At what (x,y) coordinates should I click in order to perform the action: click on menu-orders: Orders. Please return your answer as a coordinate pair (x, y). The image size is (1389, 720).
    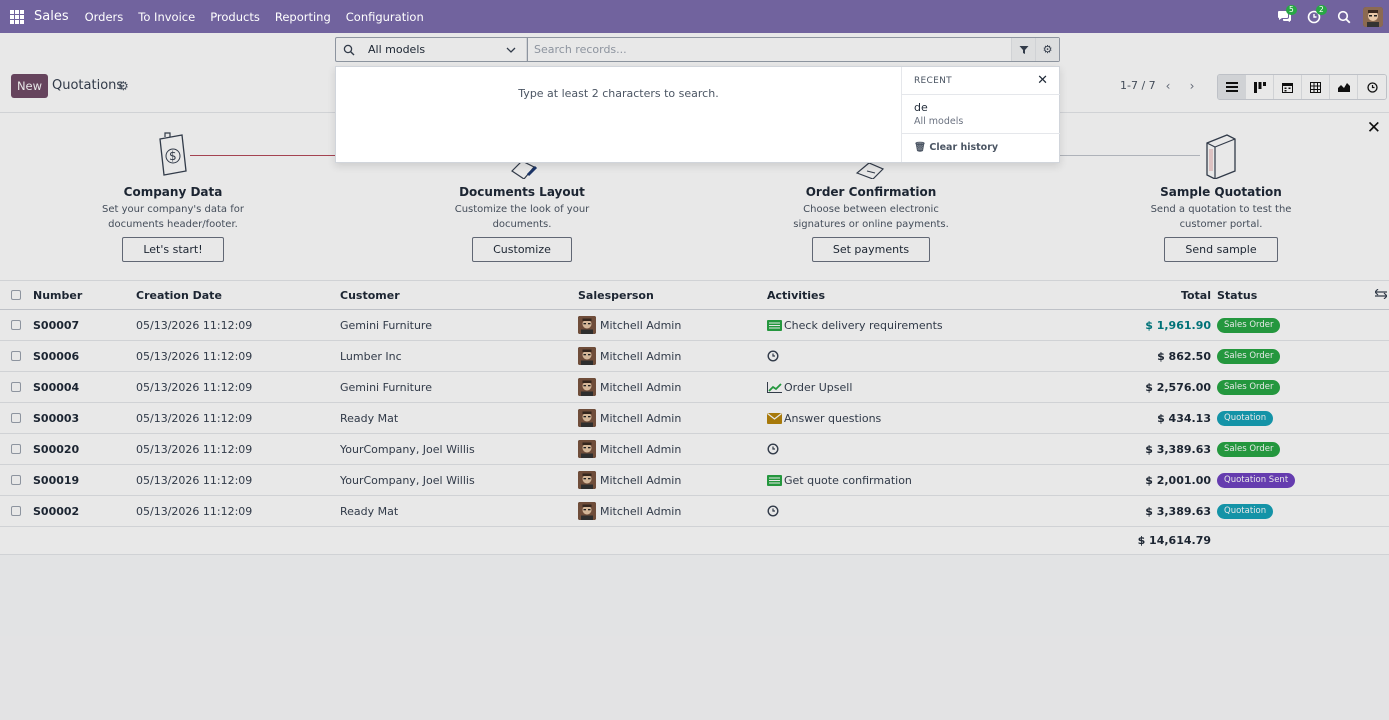
    Looking at the image, I should click on (104, 17).